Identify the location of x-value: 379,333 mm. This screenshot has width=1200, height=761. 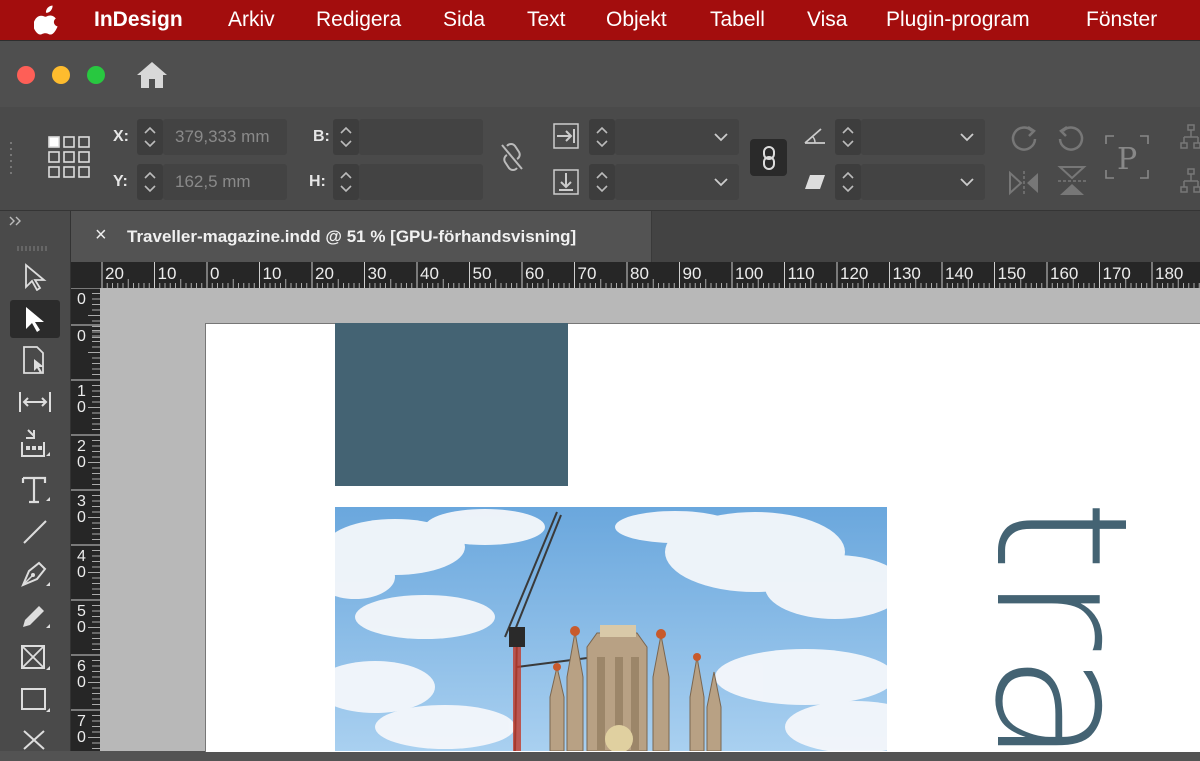
(222, 136).